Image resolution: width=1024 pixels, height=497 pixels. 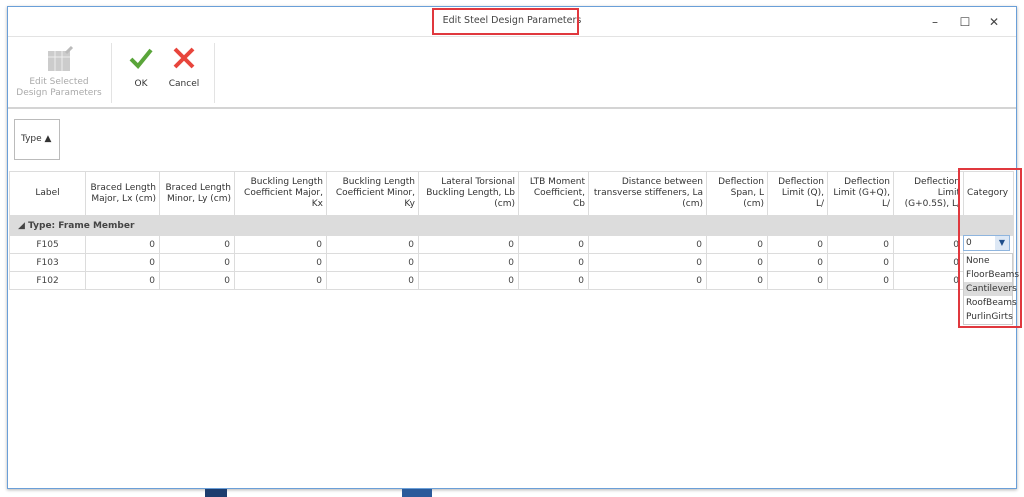 What do you see at coordinates (797, 193) in the screenshot?
I see `col-header-defl-q: Deflection Limit (Q), L/` at bounding box center [797, 193].